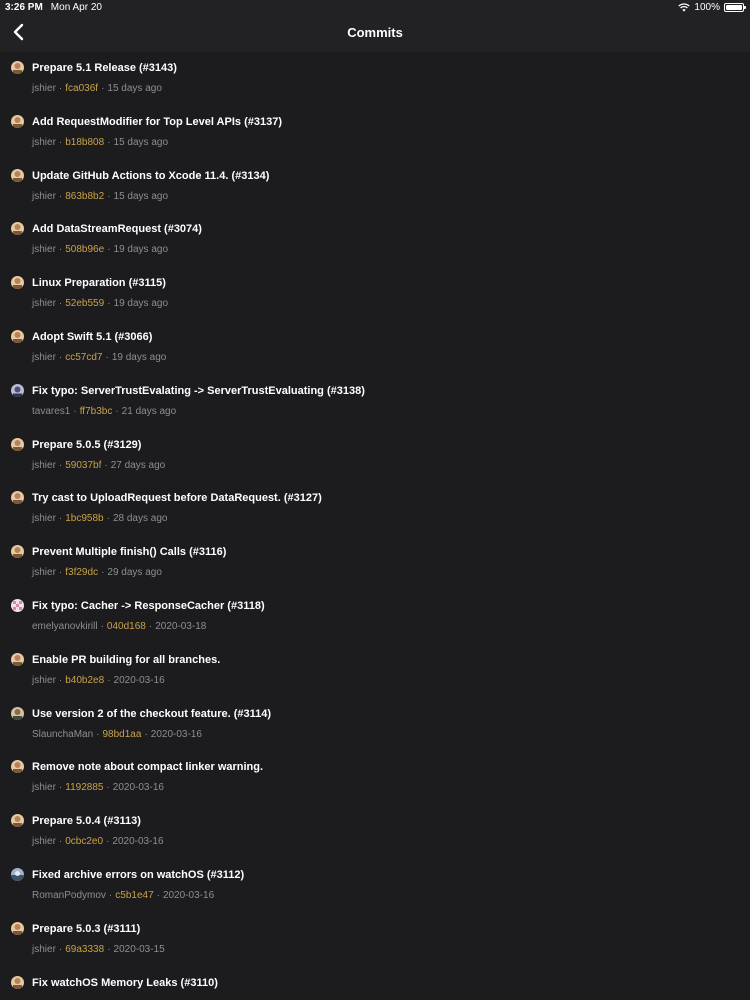  I want to click on commit-sha: 863b8b2, so click(85, 196).